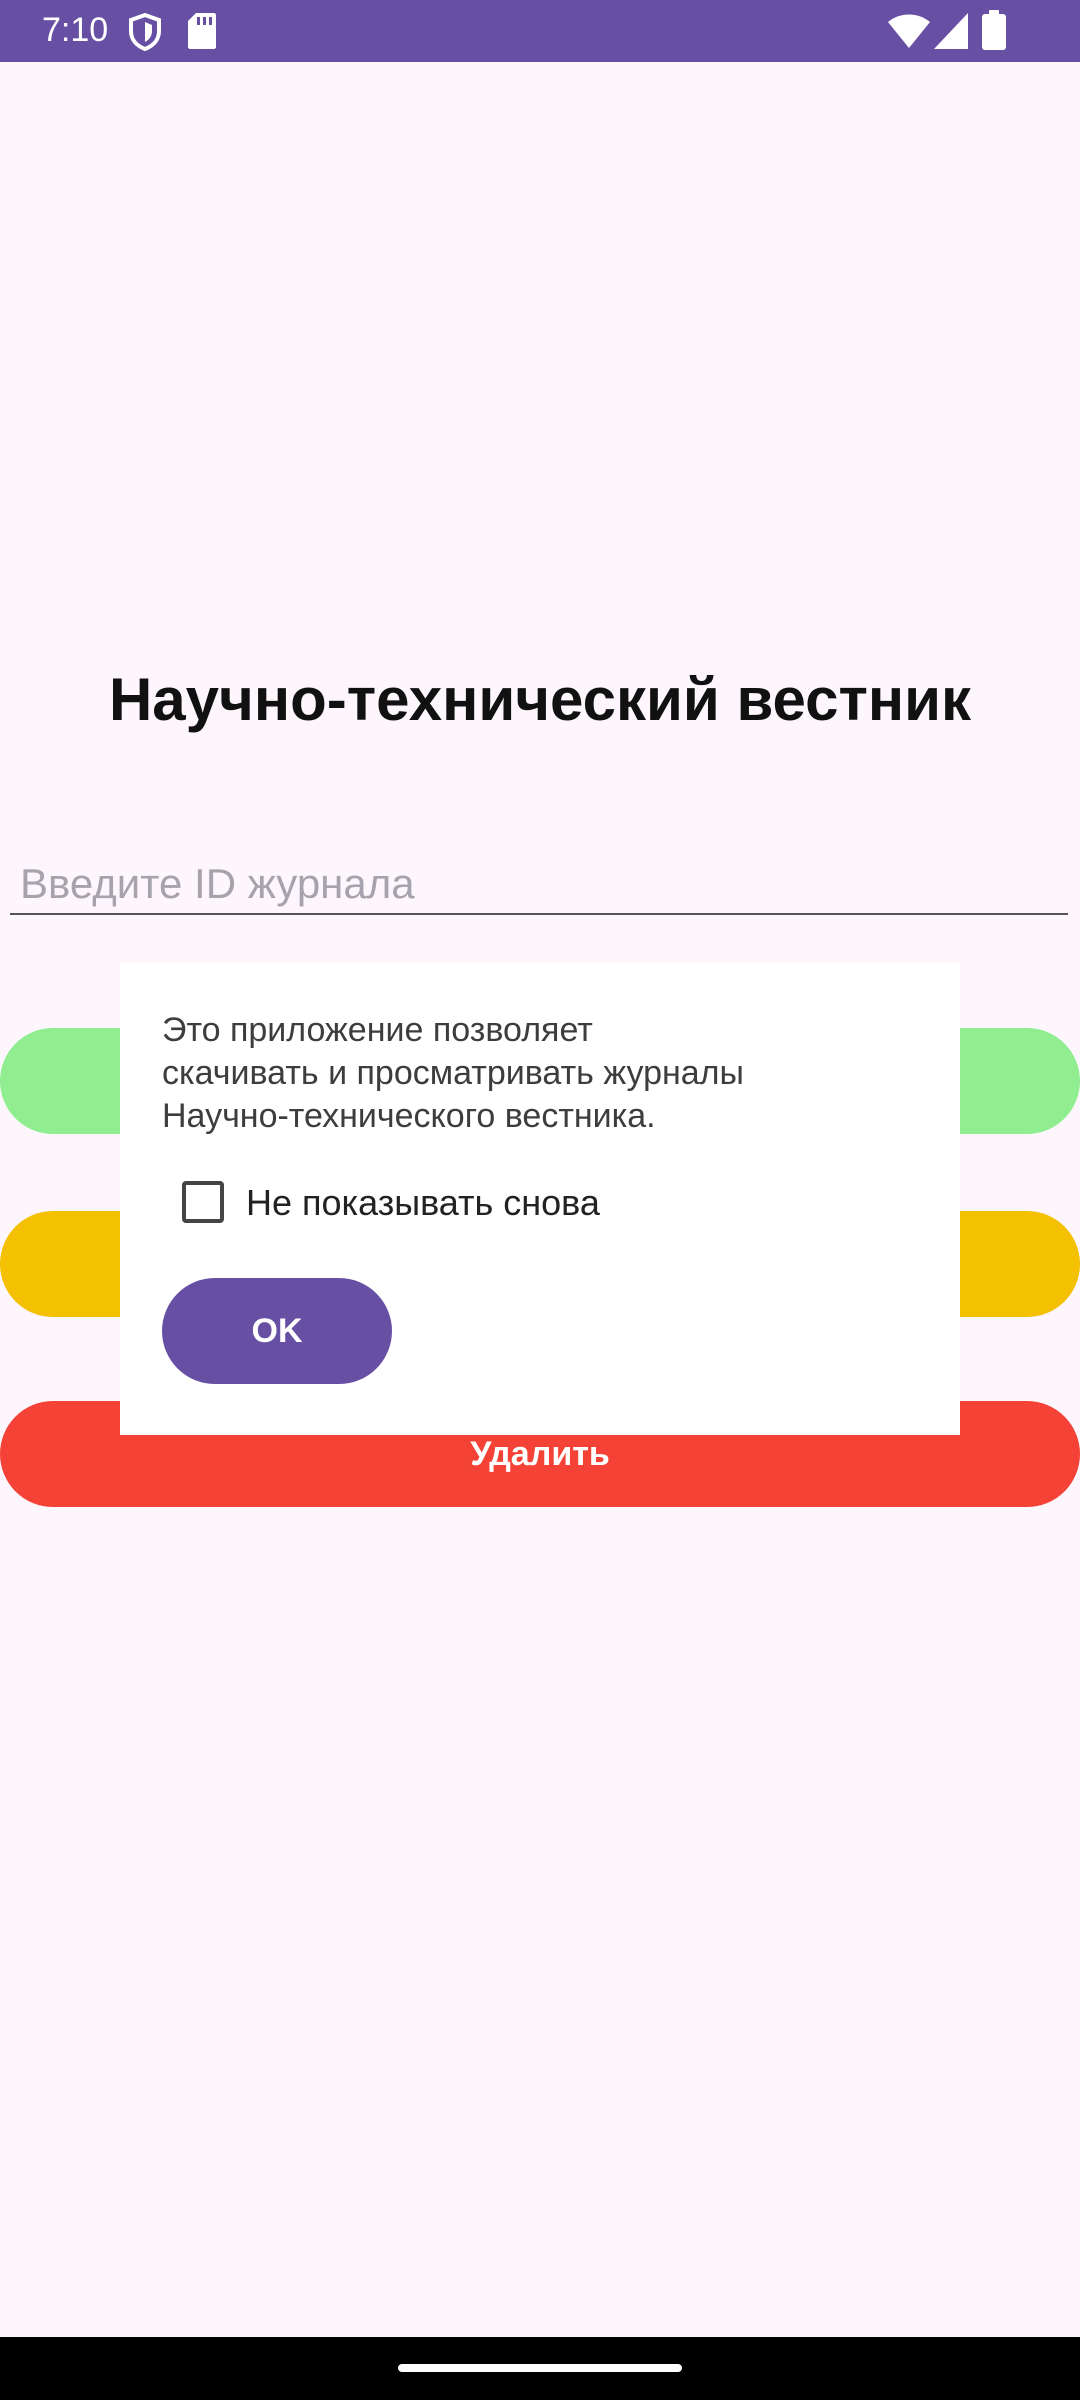  What do you see at coordinates (203, 1202) in the screenshot?
I see `dont-show-again-checkbox` at bounding box center [203, 1202].